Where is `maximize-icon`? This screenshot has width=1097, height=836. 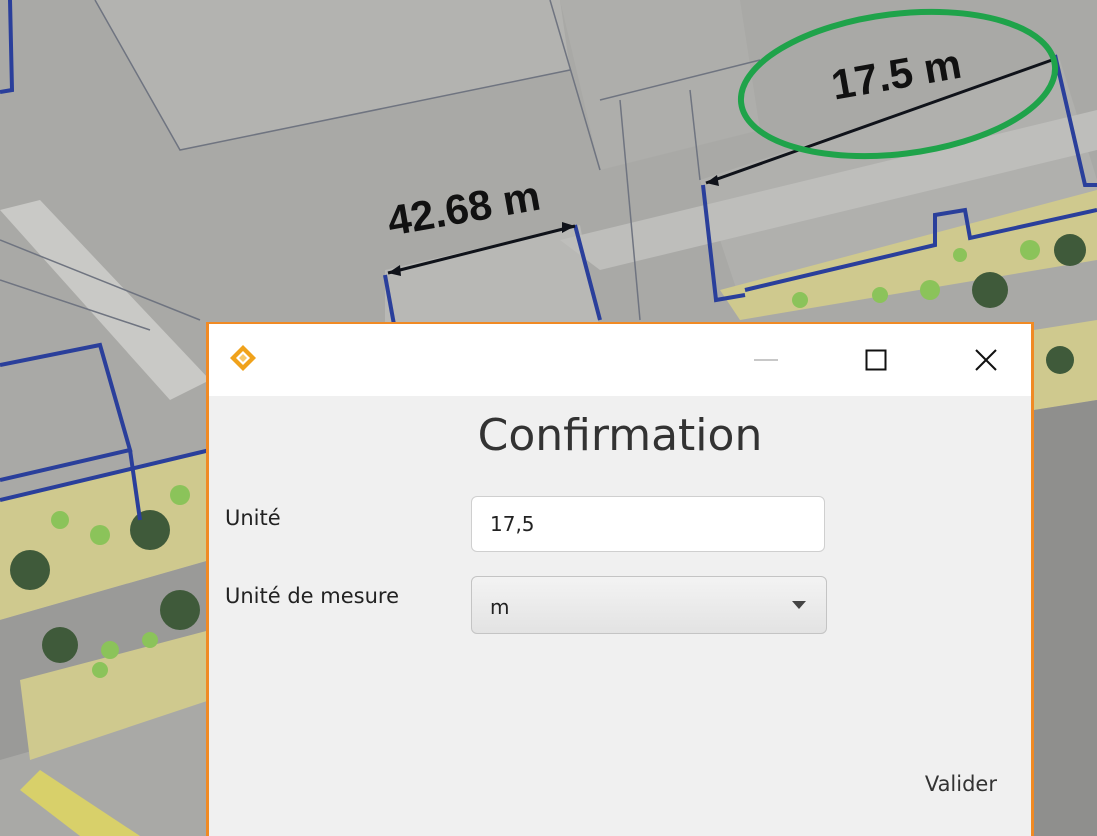 maximize-icon is located at coordinates (876, 360).